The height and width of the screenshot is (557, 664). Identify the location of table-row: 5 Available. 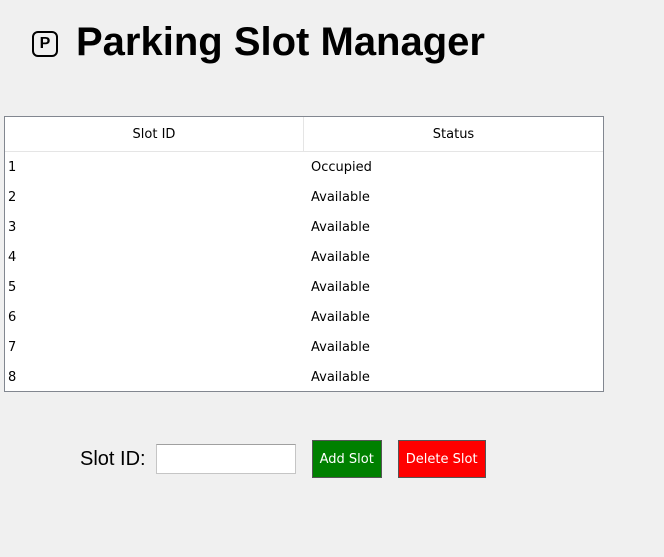
(304, 287).